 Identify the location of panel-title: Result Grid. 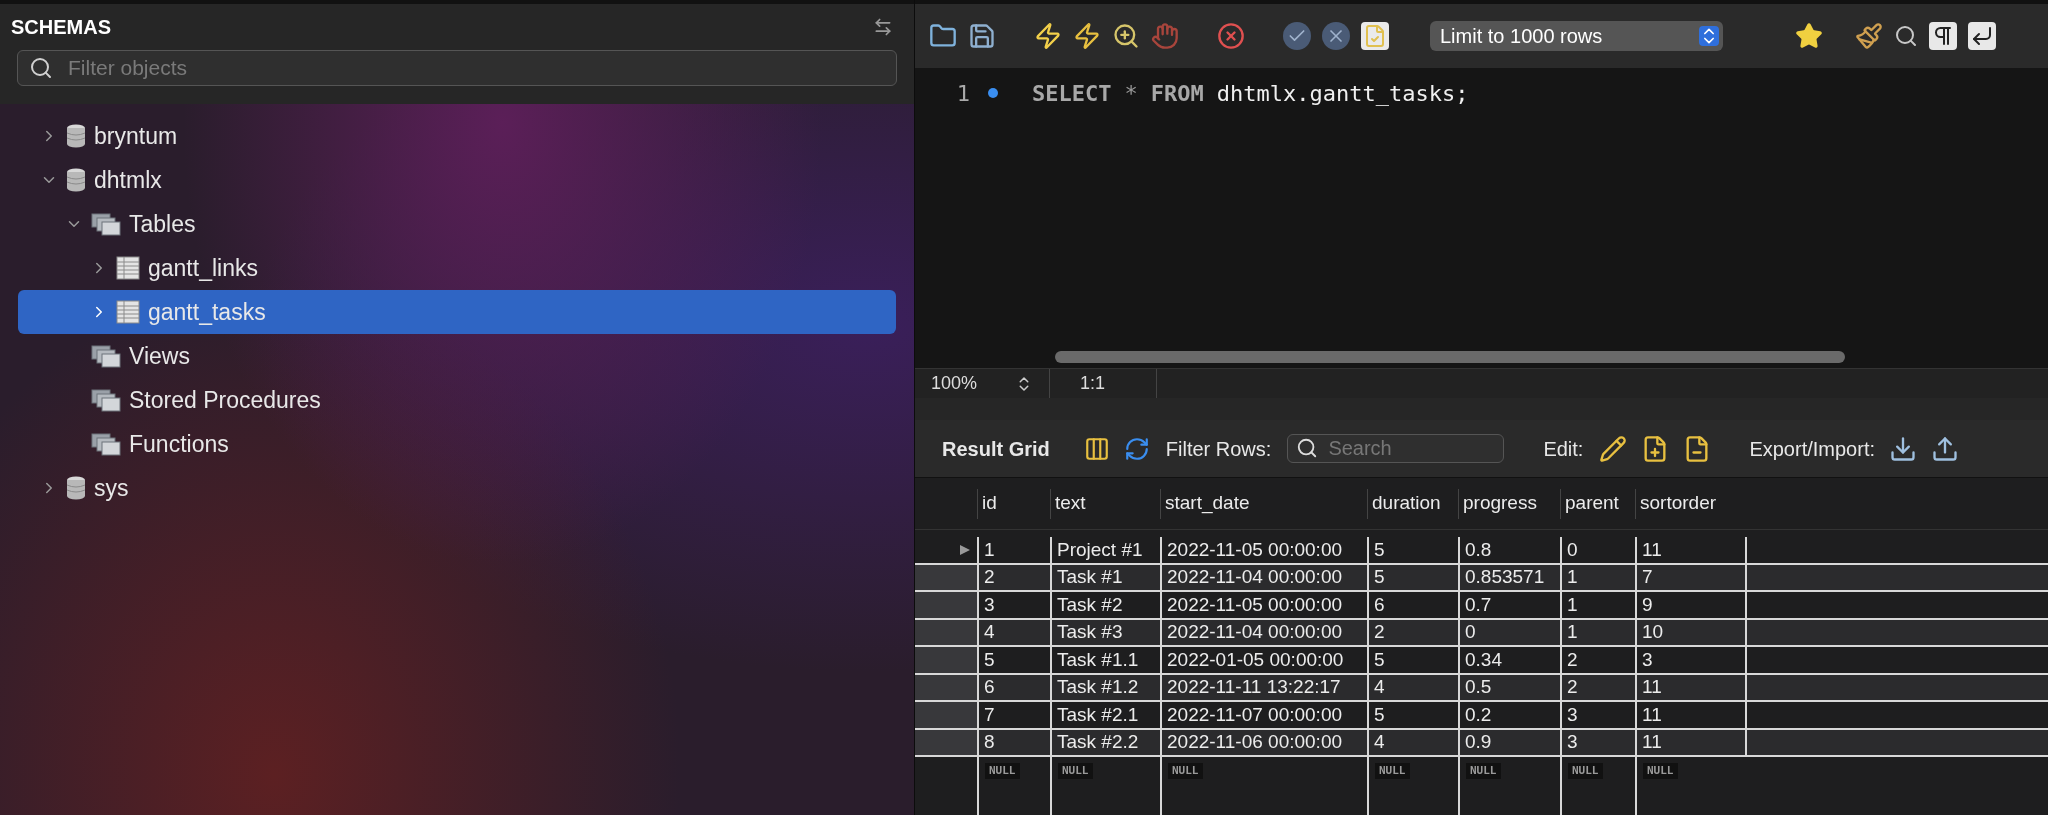
(996, 449).